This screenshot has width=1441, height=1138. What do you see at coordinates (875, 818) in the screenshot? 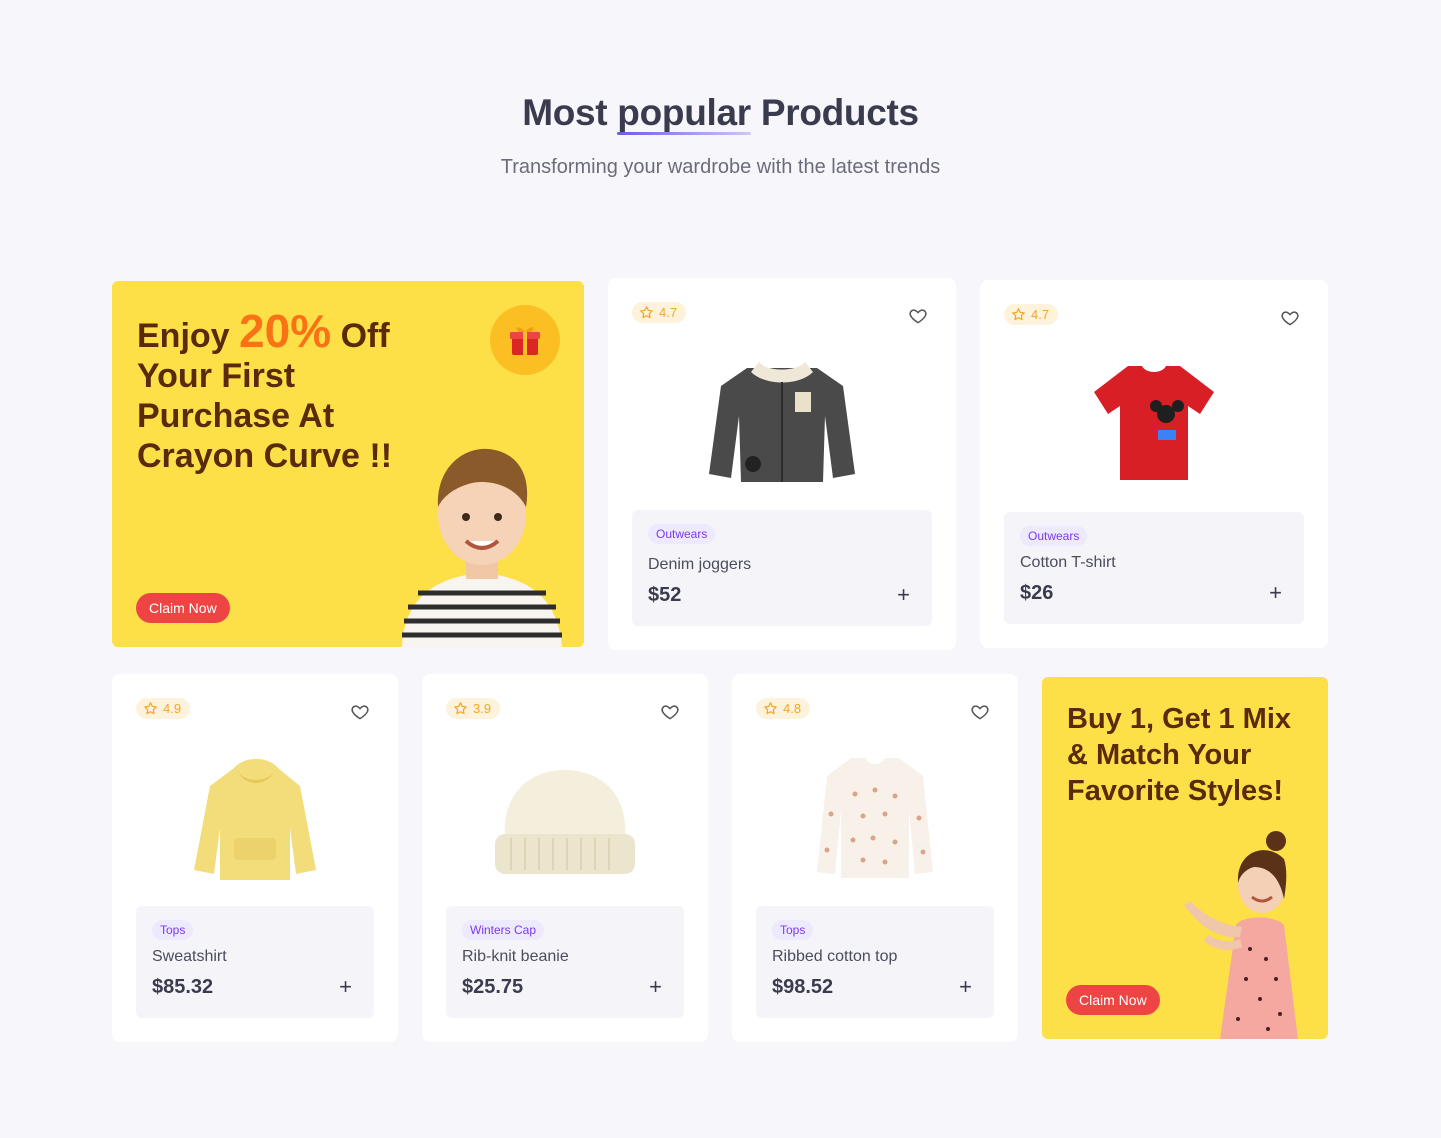
I see `floral-top-image` at bounding box center [875, 818].